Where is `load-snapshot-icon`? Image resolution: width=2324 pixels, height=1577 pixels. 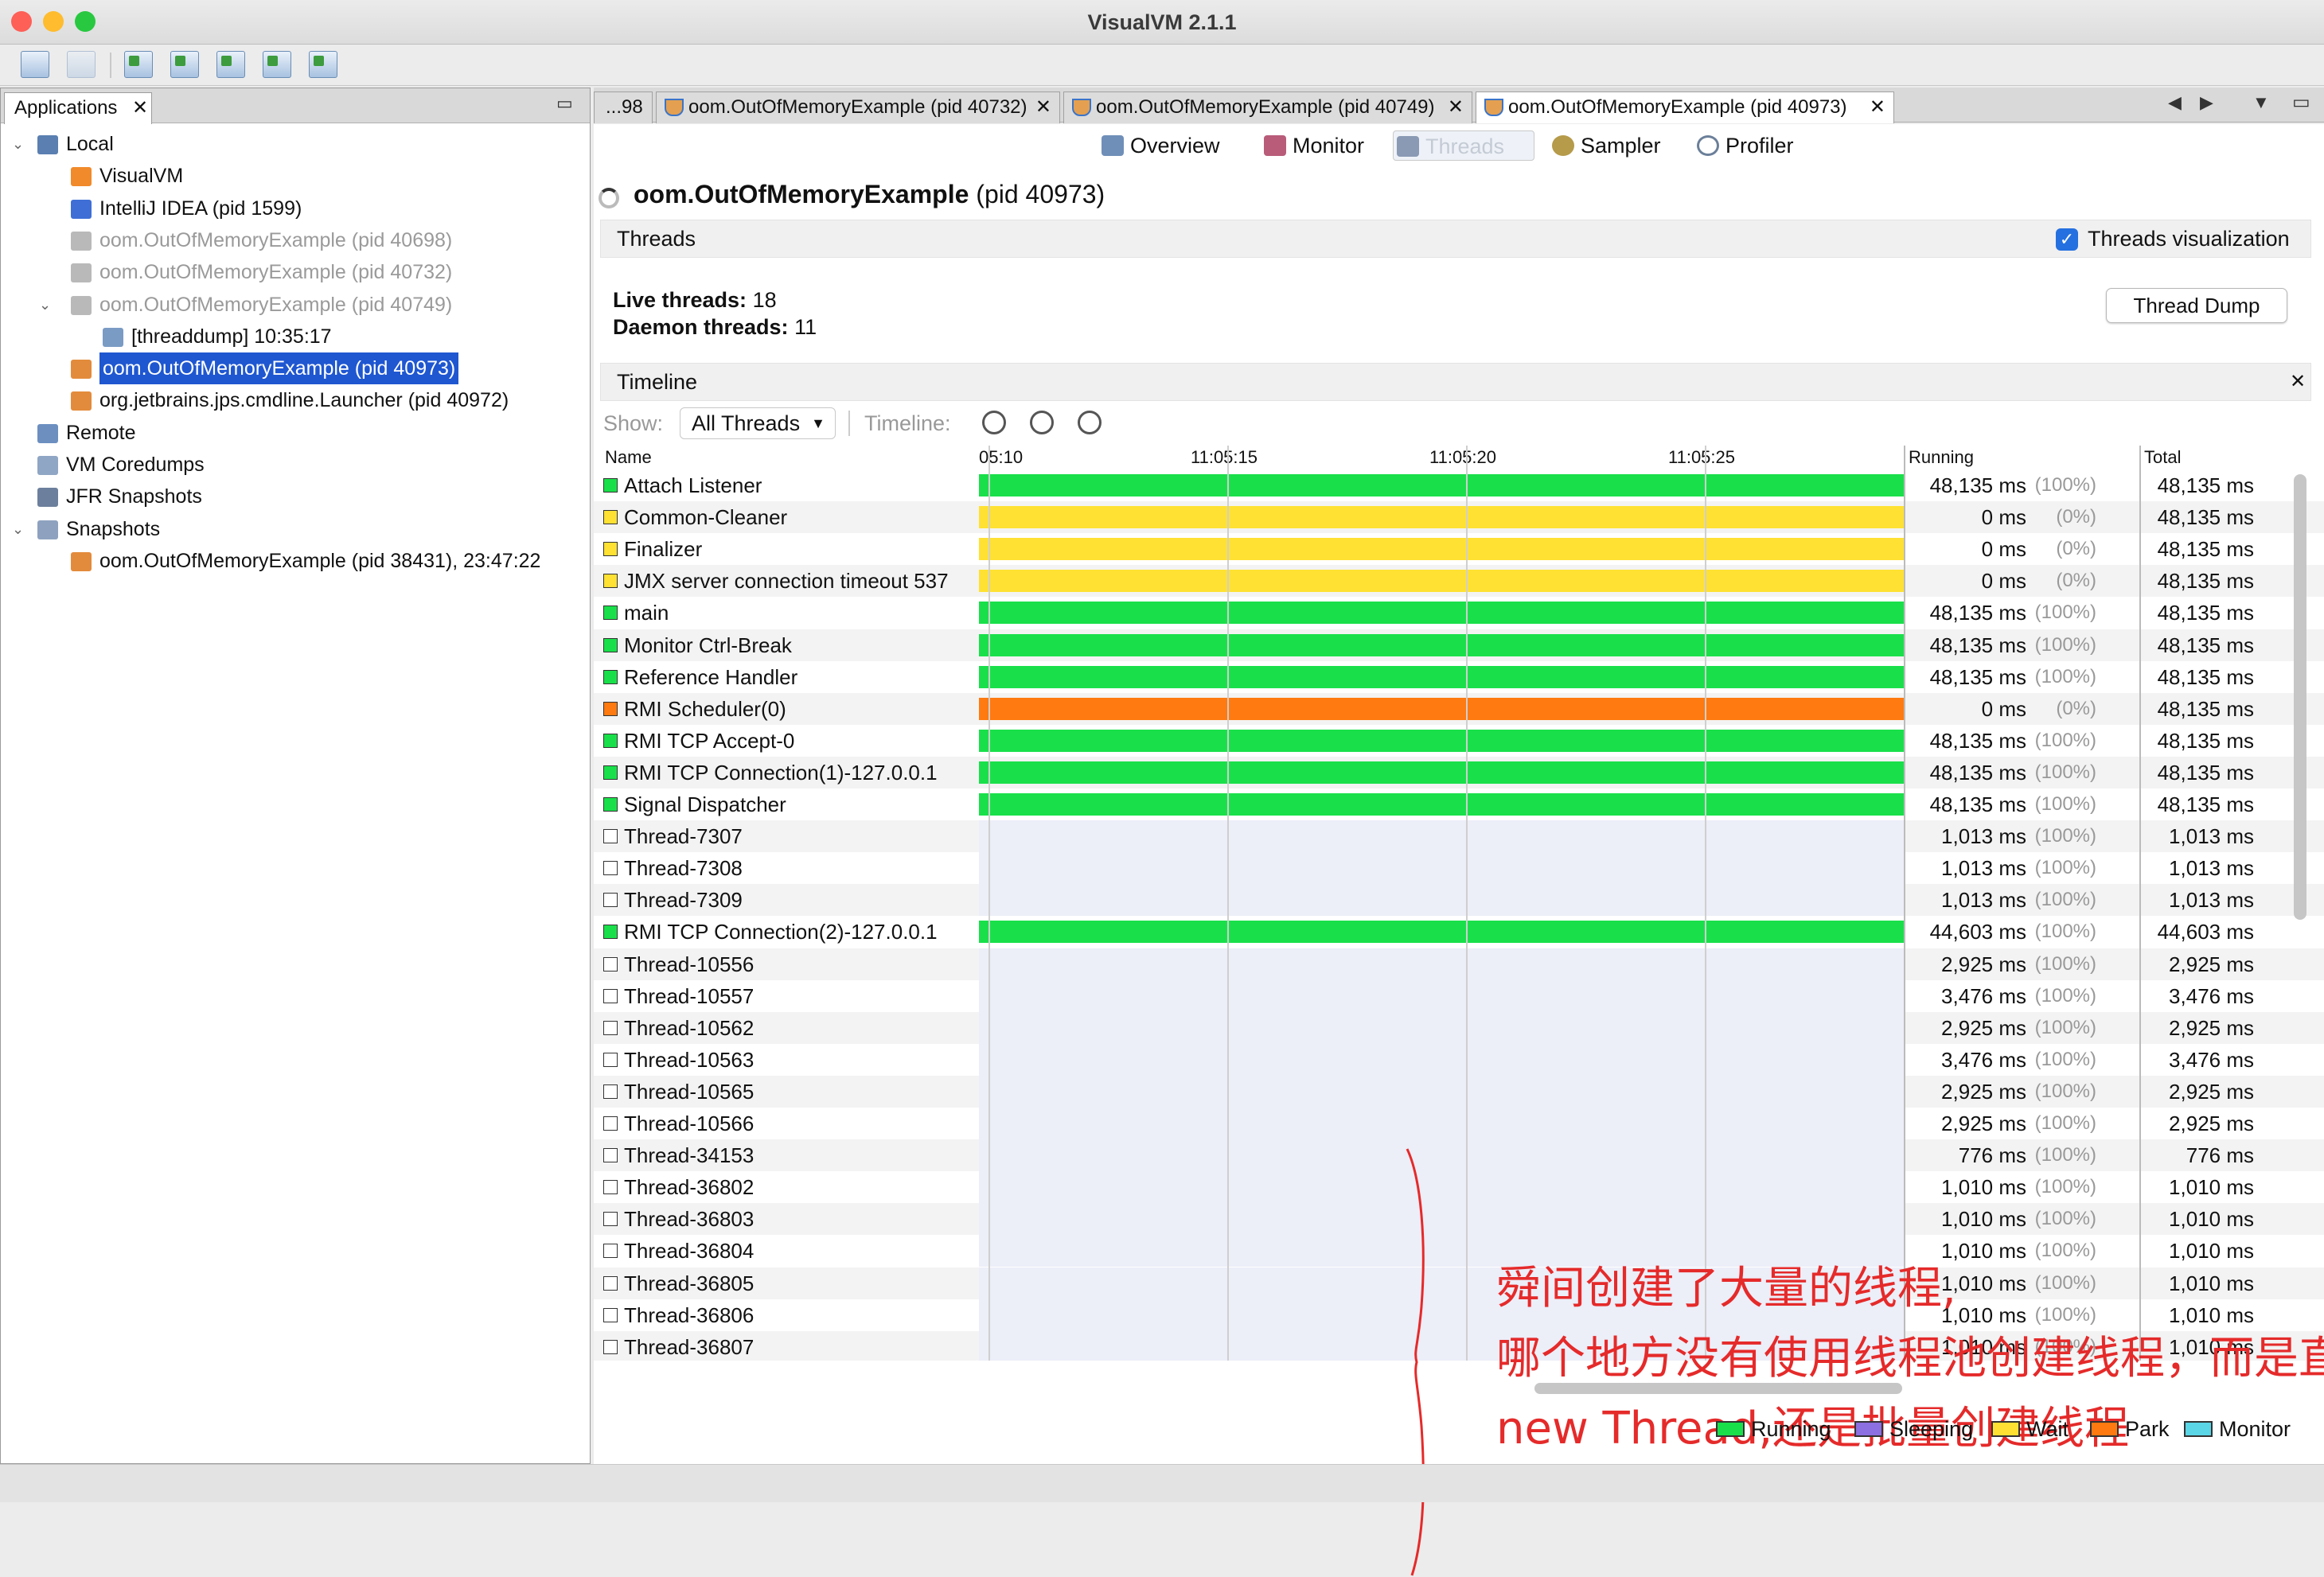 load-snapshot-icon is located at coordinates (230, 64).